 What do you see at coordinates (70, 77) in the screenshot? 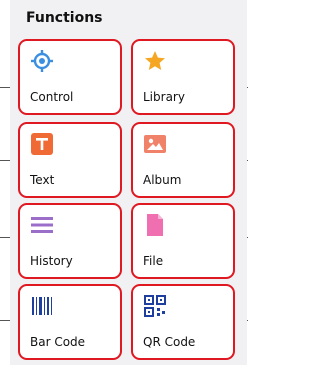
I see `control-card: Control` at bounding box center [70, 77].